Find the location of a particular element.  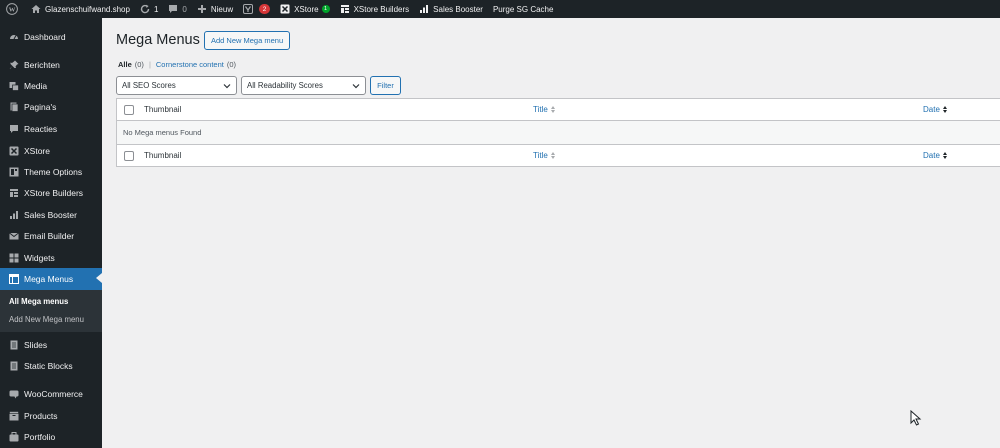

xstore-builders-link: XStore Builders is located at coordinates (375, 9).